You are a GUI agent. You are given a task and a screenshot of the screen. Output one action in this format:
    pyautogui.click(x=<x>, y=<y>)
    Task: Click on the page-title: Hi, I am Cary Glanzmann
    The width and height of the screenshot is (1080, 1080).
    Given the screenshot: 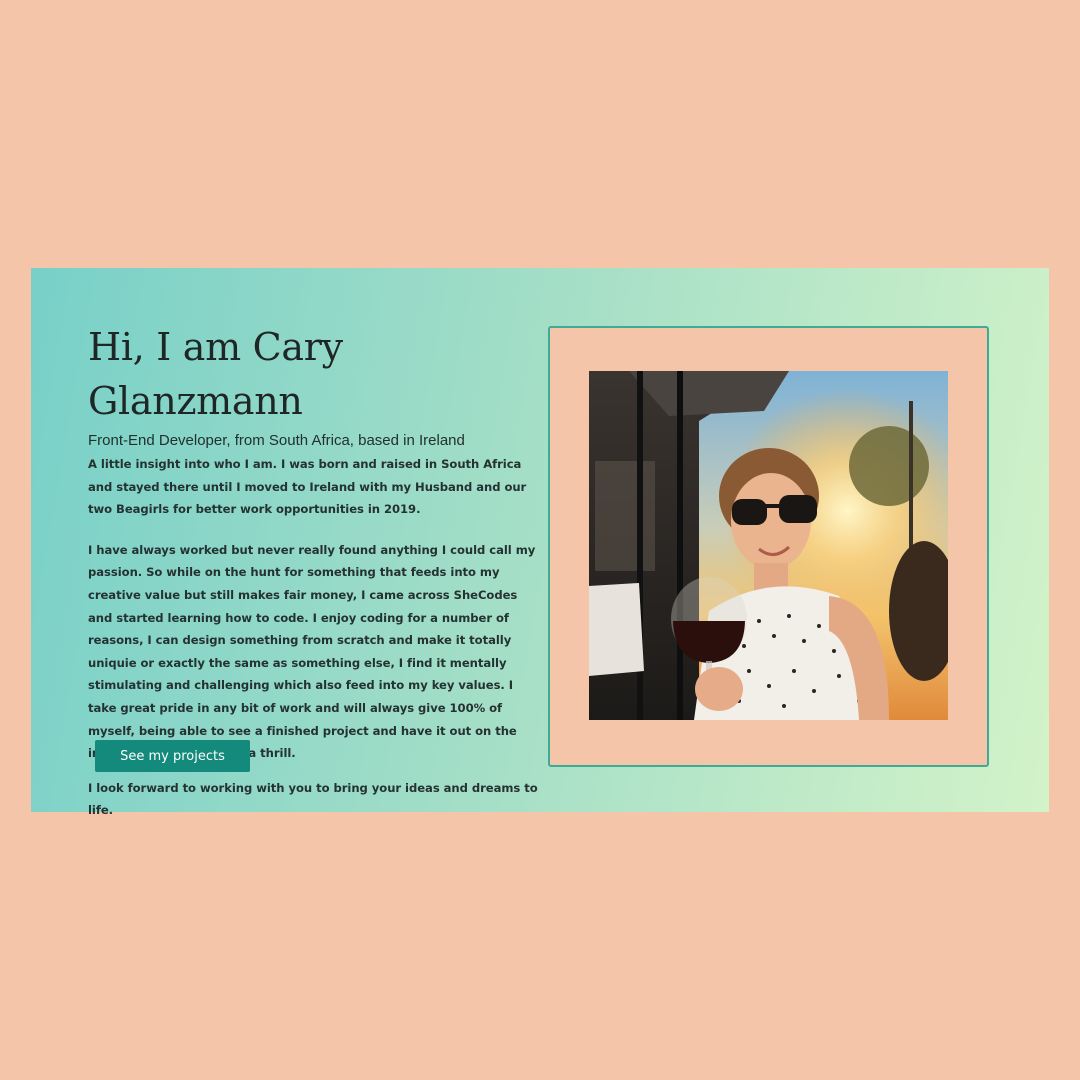 What is the action you would take?
    pyautogui.click(x=215, y=374)
    